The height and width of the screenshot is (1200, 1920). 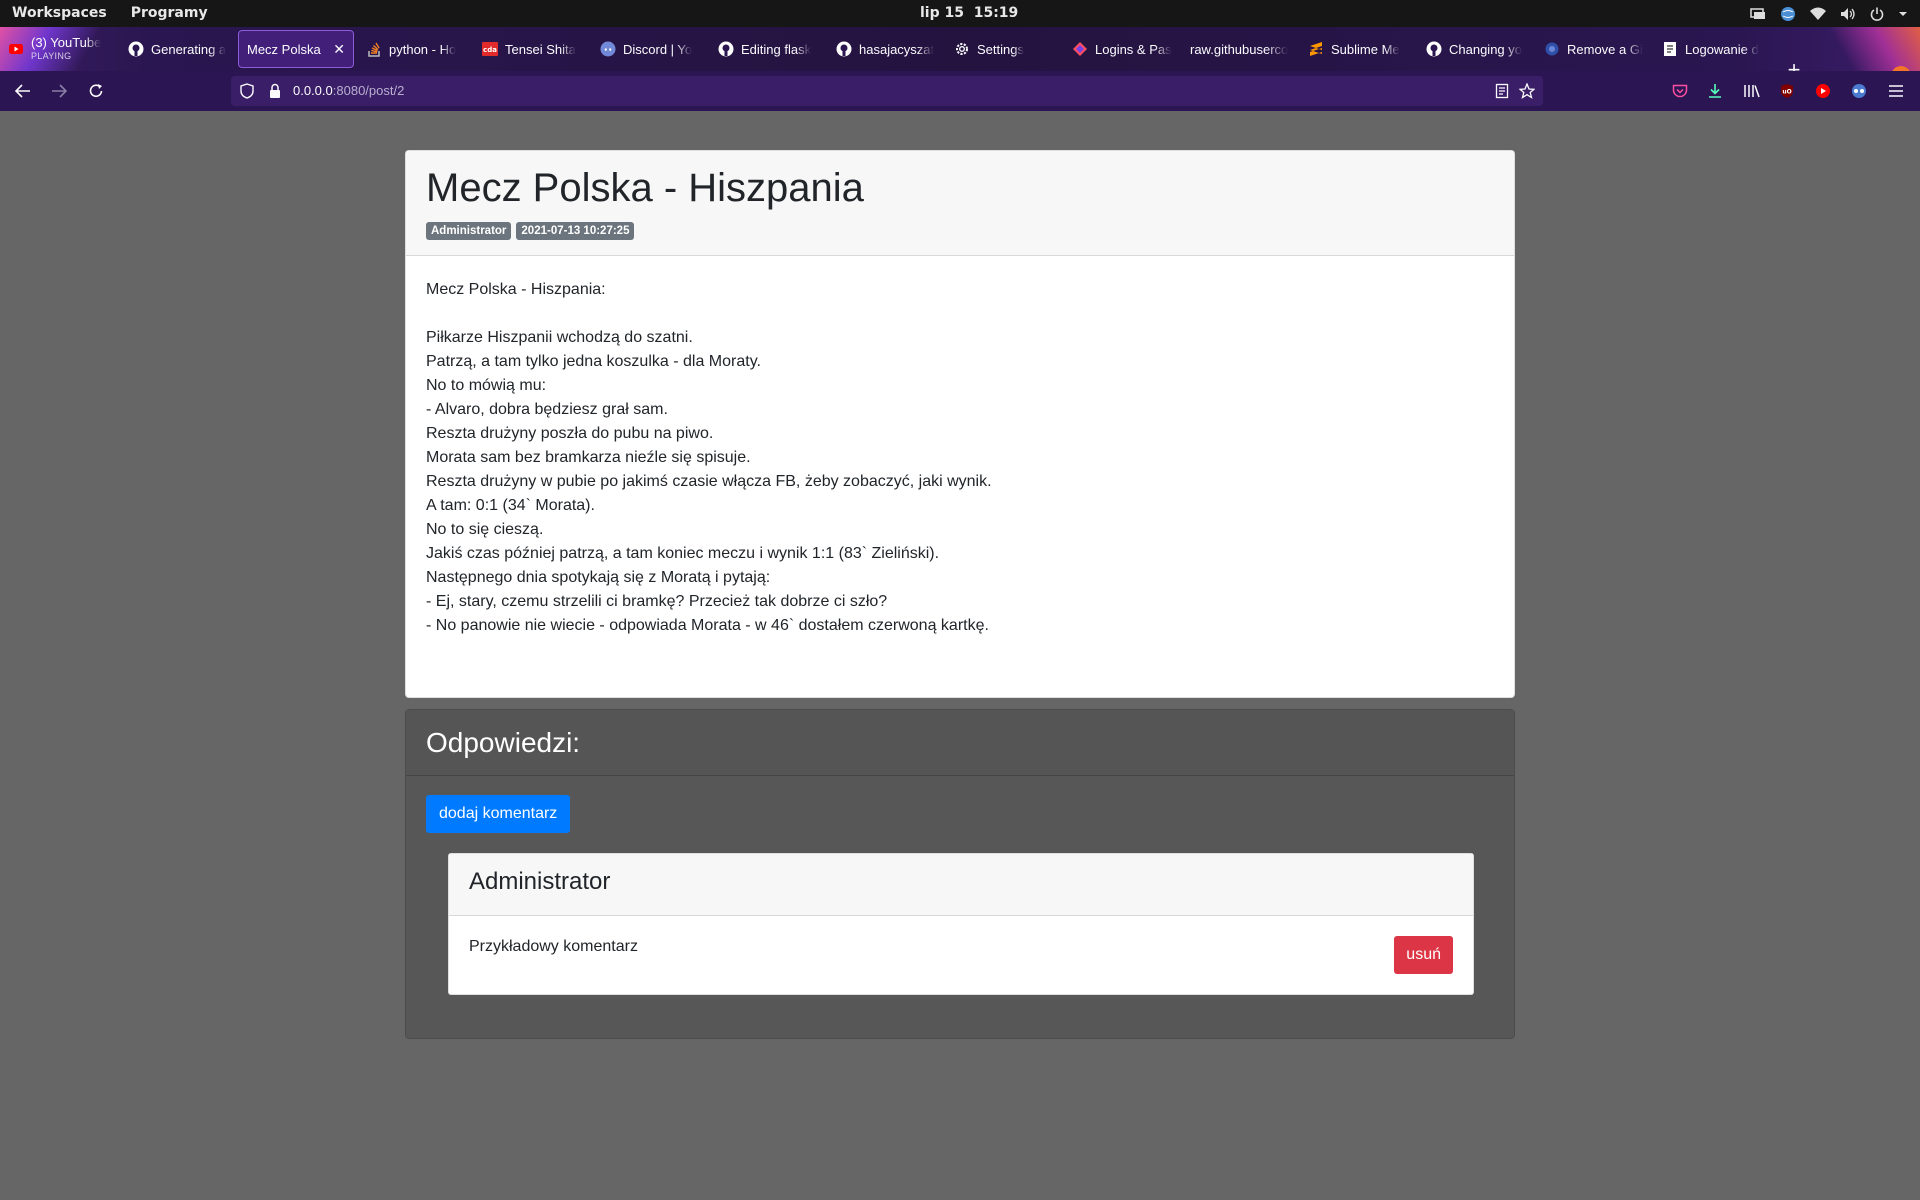 I want to click on post-meta: Administrator 2021-07-13 10:27:25, so click(x=960, y=231).